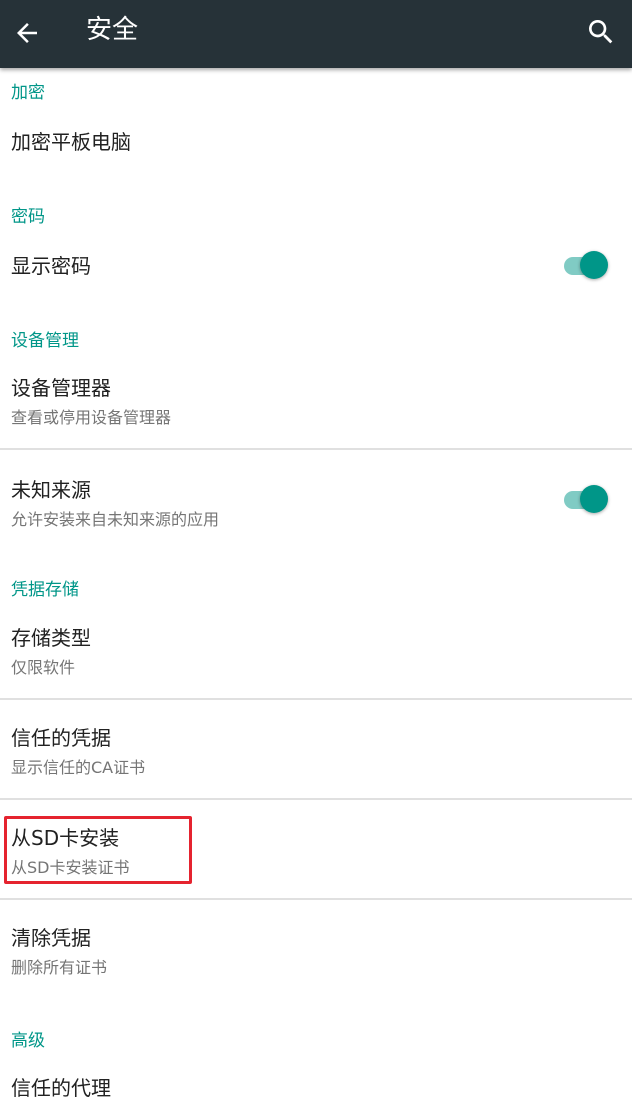  Describe the element at coordinates (115, 519) in the screenshot. I see `setting-subtitle: 允许安装来自未知来源的应用` at that location.